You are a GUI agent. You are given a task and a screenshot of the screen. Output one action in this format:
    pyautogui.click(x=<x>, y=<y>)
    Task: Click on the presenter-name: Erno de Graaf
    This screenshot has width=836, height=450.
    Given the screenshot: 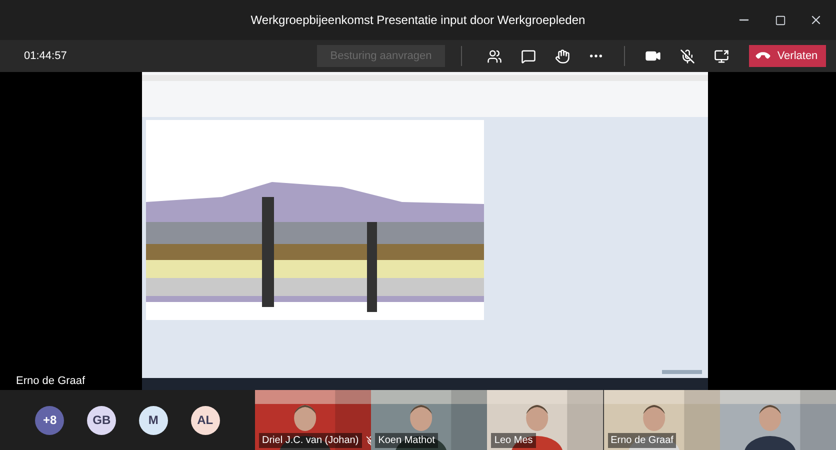 What is the action you would take?
    pyautogui.click(x=51, y=381)
    